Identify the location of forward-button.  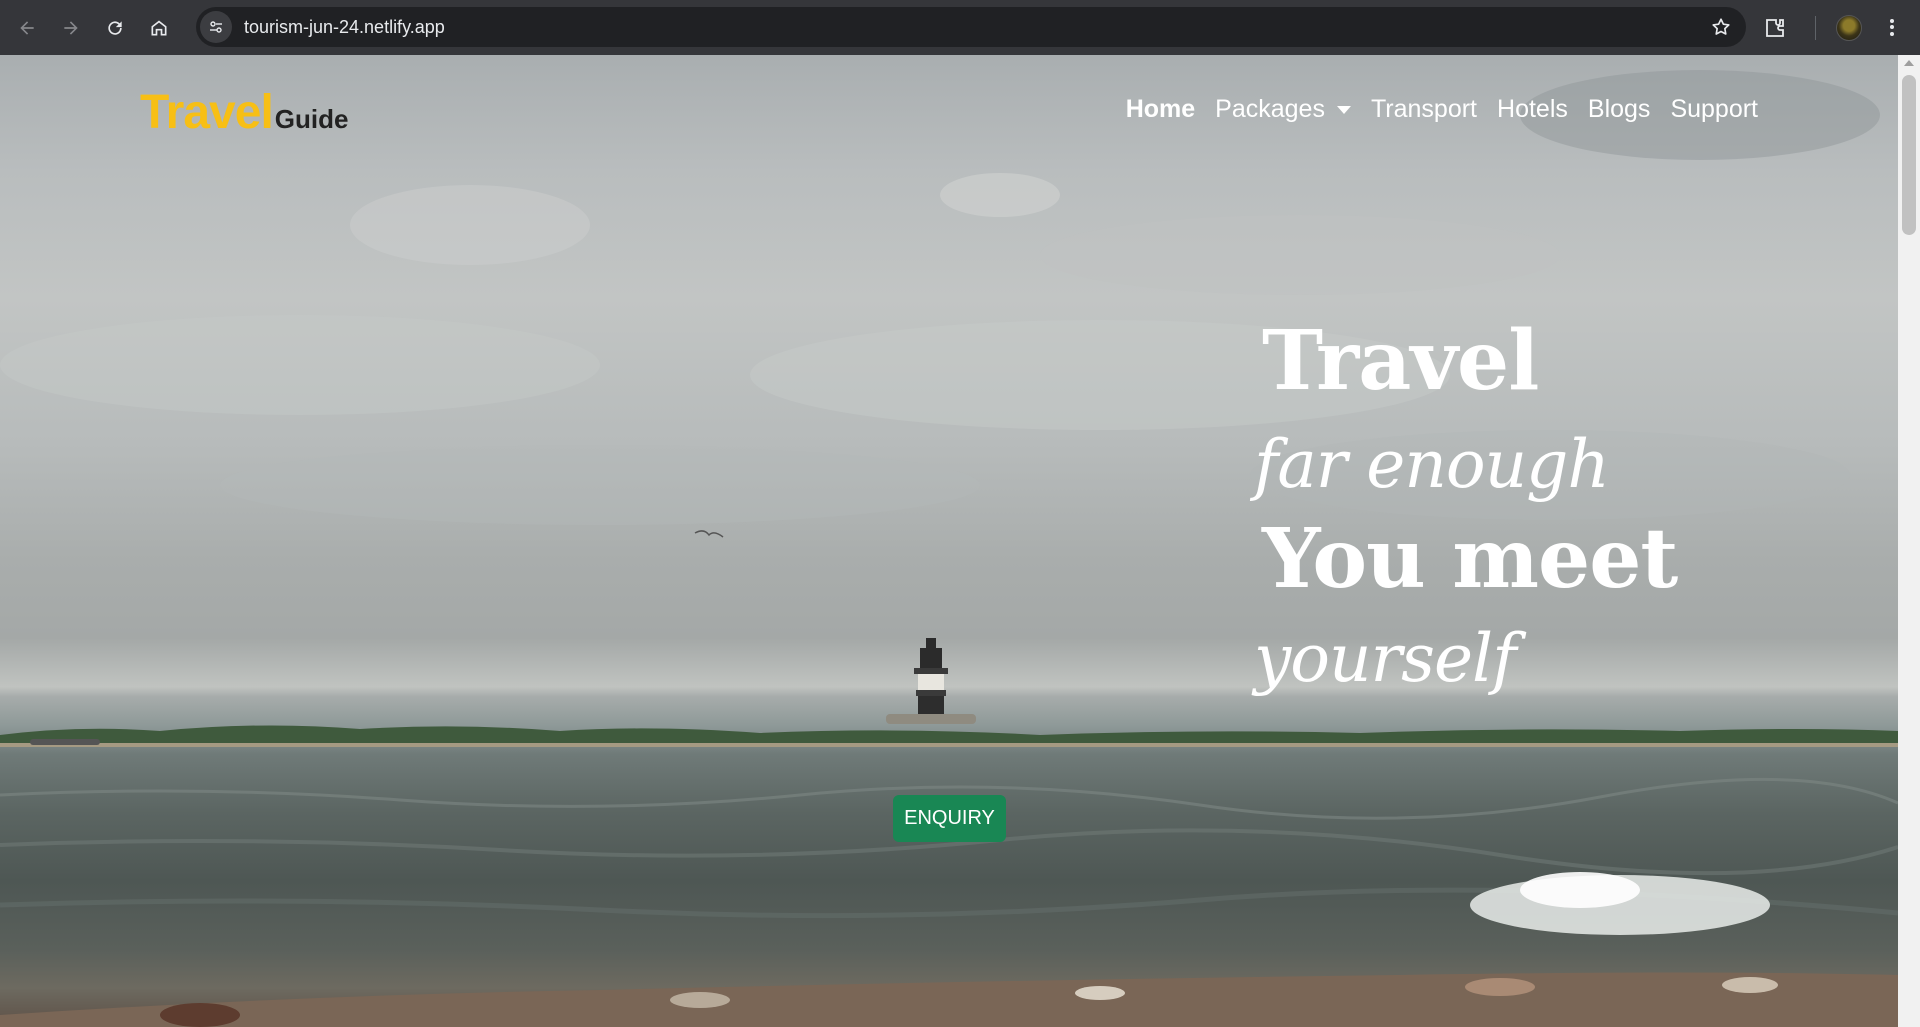
(71, 28).